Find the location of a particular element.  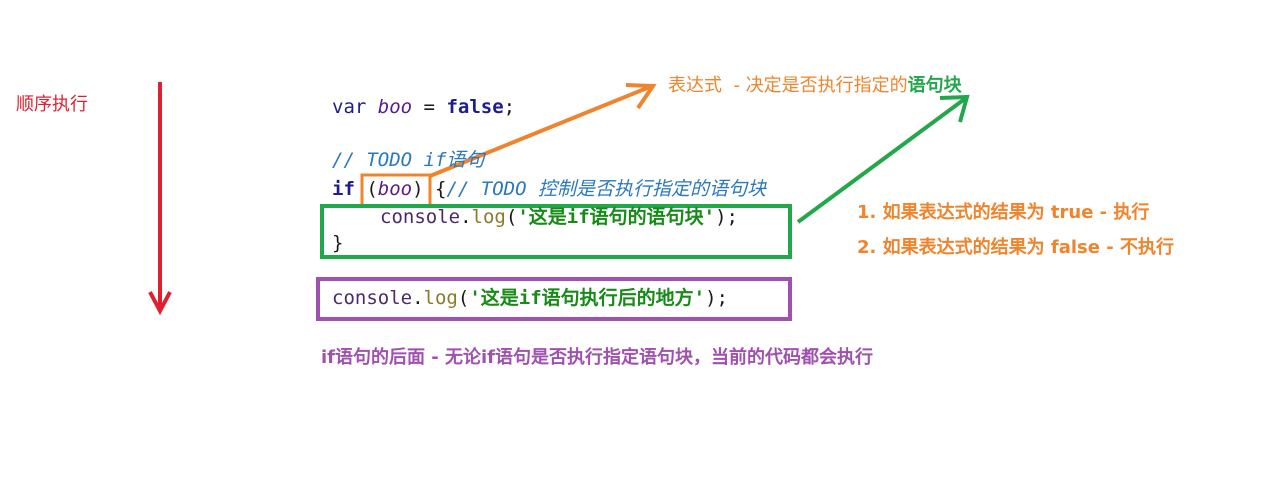

after-if-label: if语句的后面 - 无论if语句是否执行指定语句块，当前的代码都会执行 is located at coordinates (597, 357).